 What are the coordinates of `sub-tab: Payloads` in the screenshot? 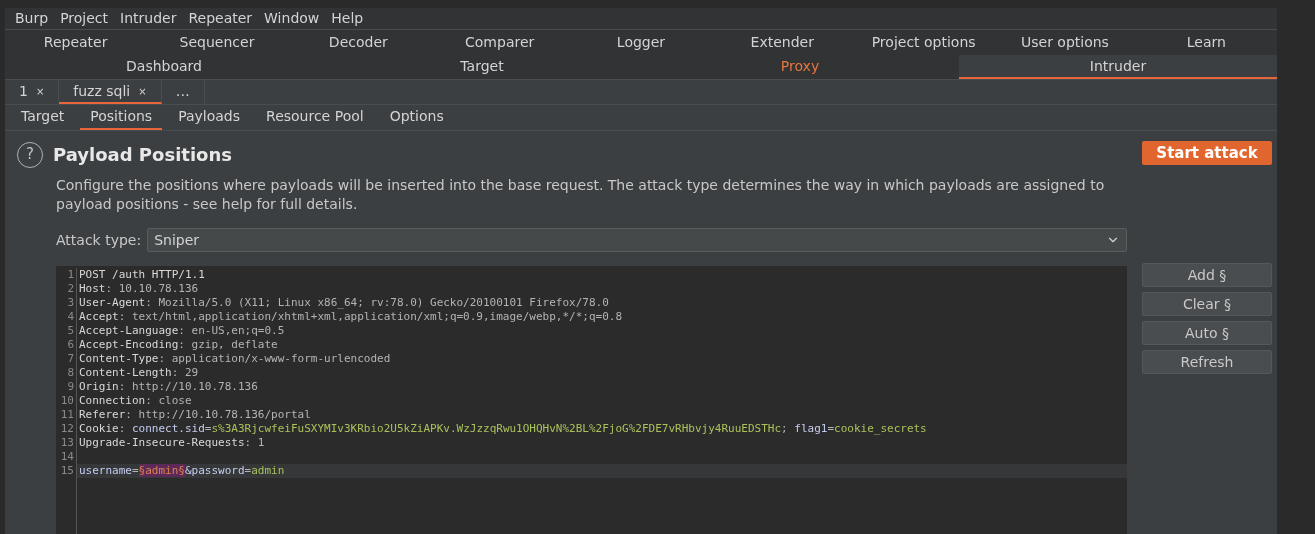 It's located at (209, 117).